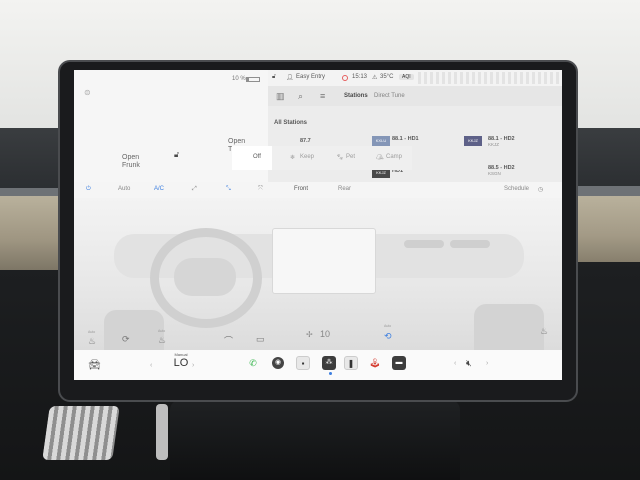  I want to click on airflow-both-icon: ⤧, so click(260, 189).